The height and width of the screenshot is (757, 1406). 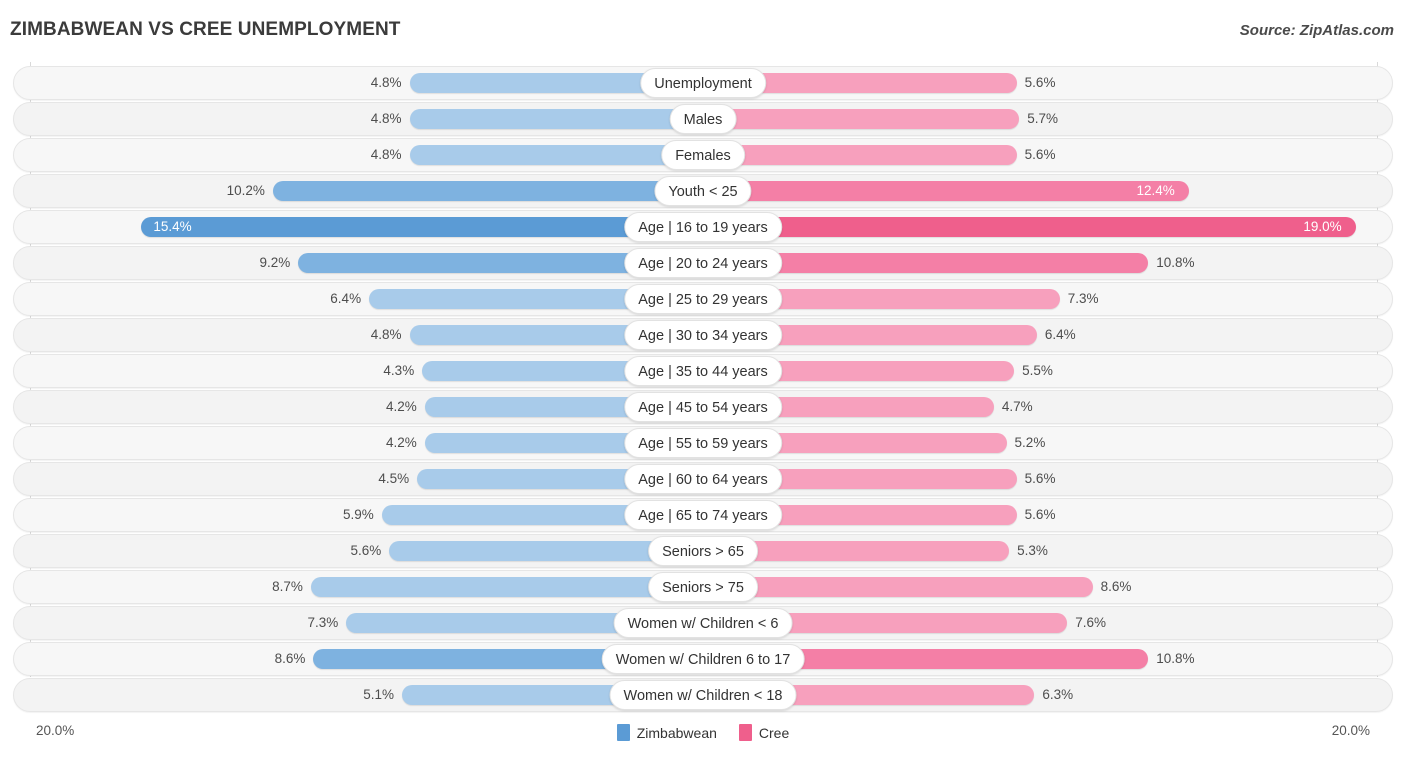 What do you see at coordinates (1155, 190) in the screenshot?
I see `value-label-right: 12.4%` at bounding box center [1155, 190].